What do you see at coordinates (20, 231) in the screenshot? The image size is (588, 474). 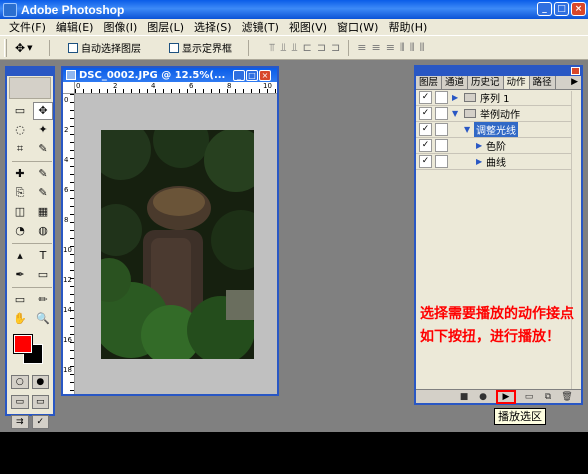 I see `blur-tool-icon: ◔` at bounding box center [20, 231].